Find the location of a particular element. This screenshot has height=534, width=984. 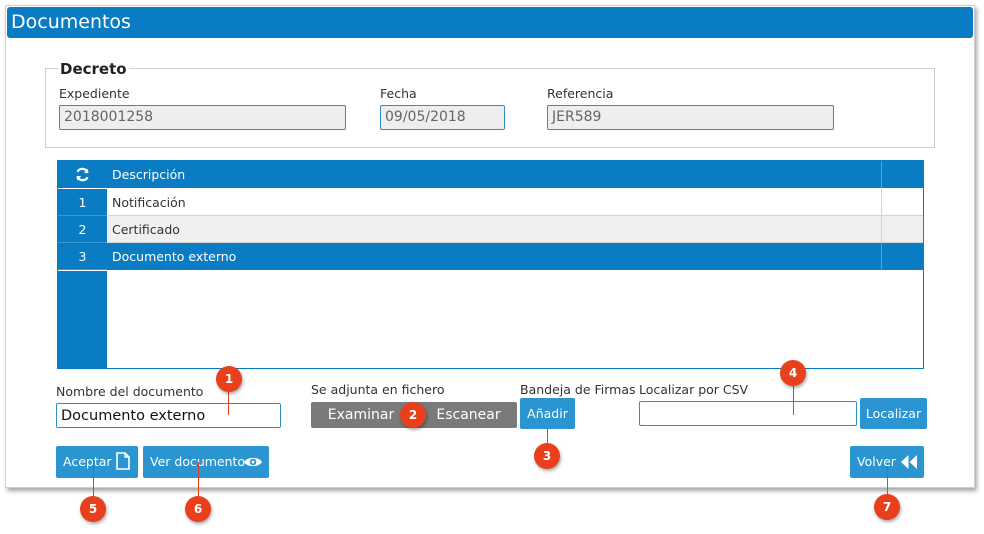

csv-input is located at coordinates (748, 413).